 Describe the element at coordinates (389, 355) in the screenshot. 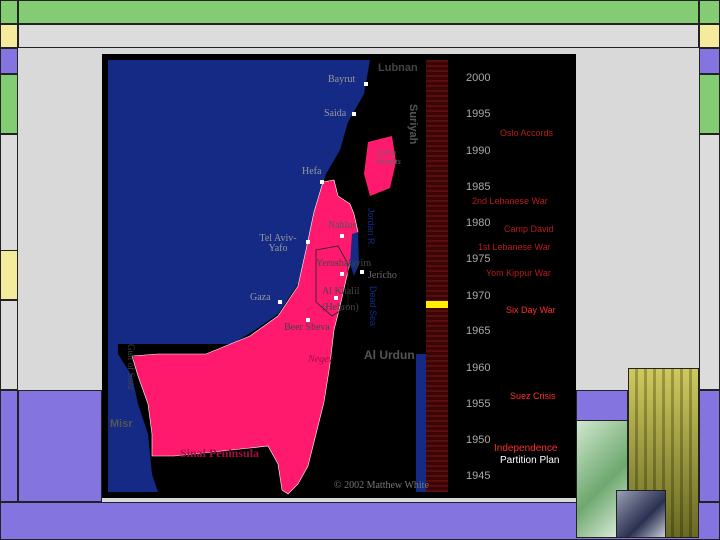

I see `al-urdun-label: Al Urdun` at that location.